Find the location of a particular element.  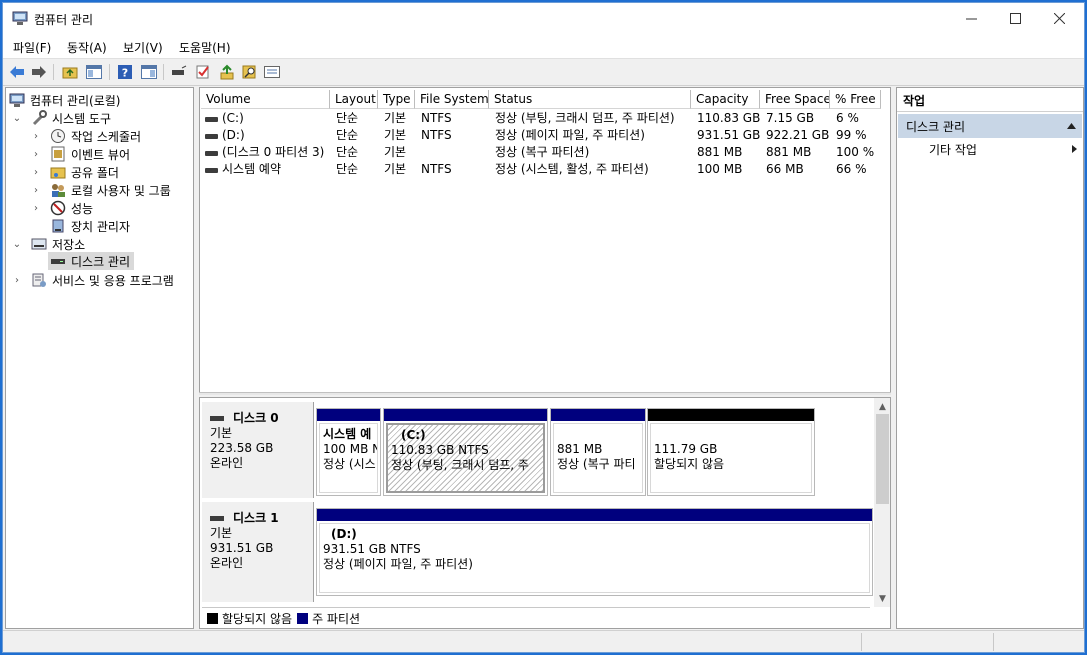

show-hide-tree-button is located at coordinates (94, 72).